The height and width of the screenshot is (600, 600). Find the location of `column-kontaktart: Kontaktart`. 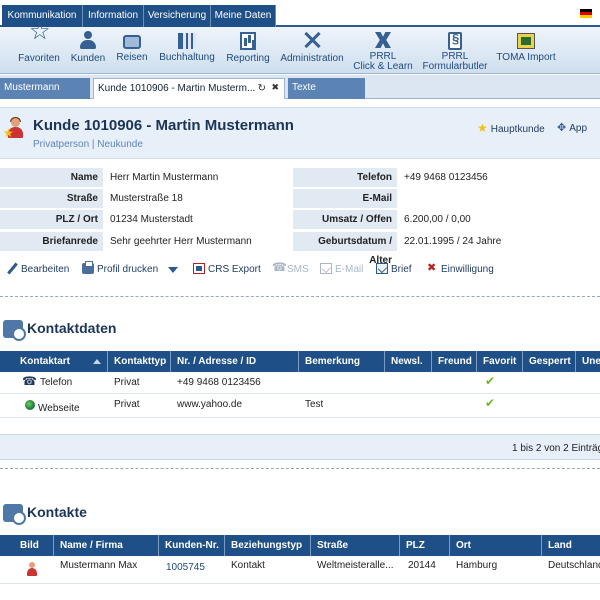

column-kontaktart: Kontaktart is located at coordinates (54, 361).